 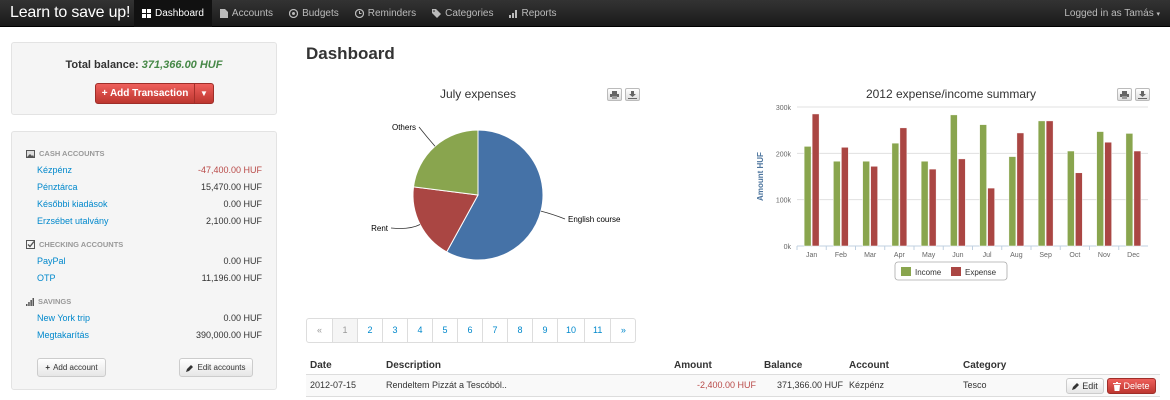 What do you see at coordinates (74, 244) in the screenshot?
I see `section-checking-accounts: CHECKING ACCOUNTS` at bounding box center [74, 244].